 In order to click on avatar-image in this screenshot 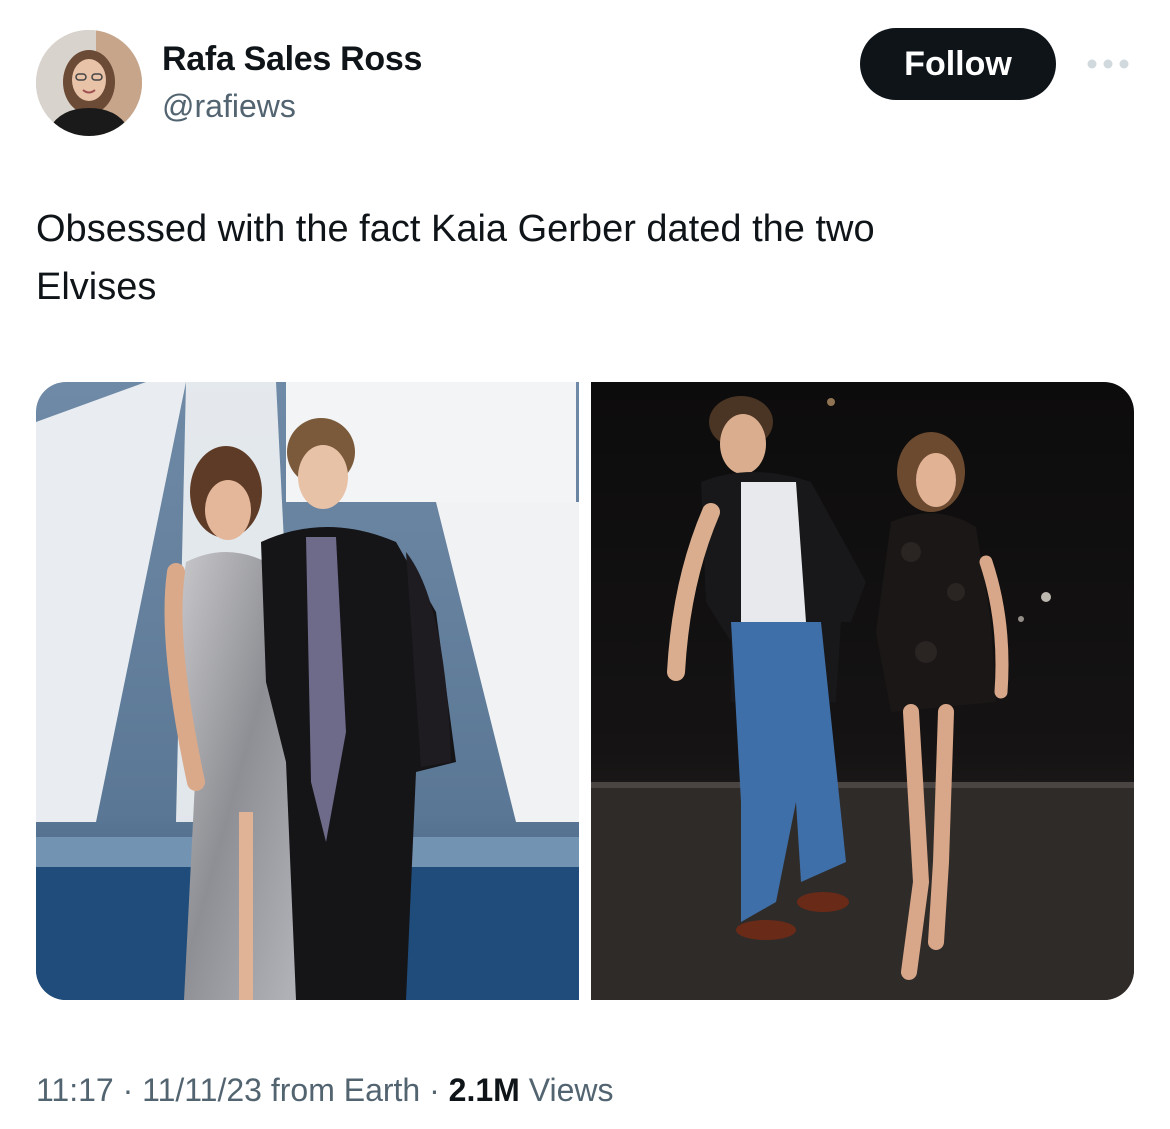, I will do `click(89, 83)`.